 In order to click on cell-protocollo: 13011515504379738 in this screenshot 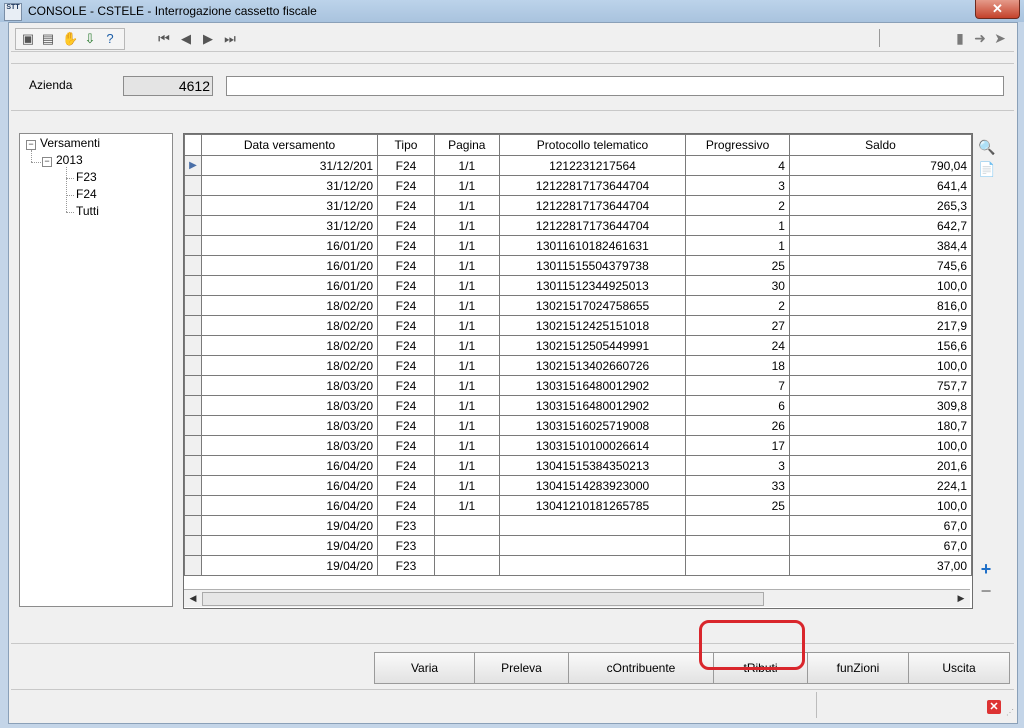, I will do `click(592, 265)`.